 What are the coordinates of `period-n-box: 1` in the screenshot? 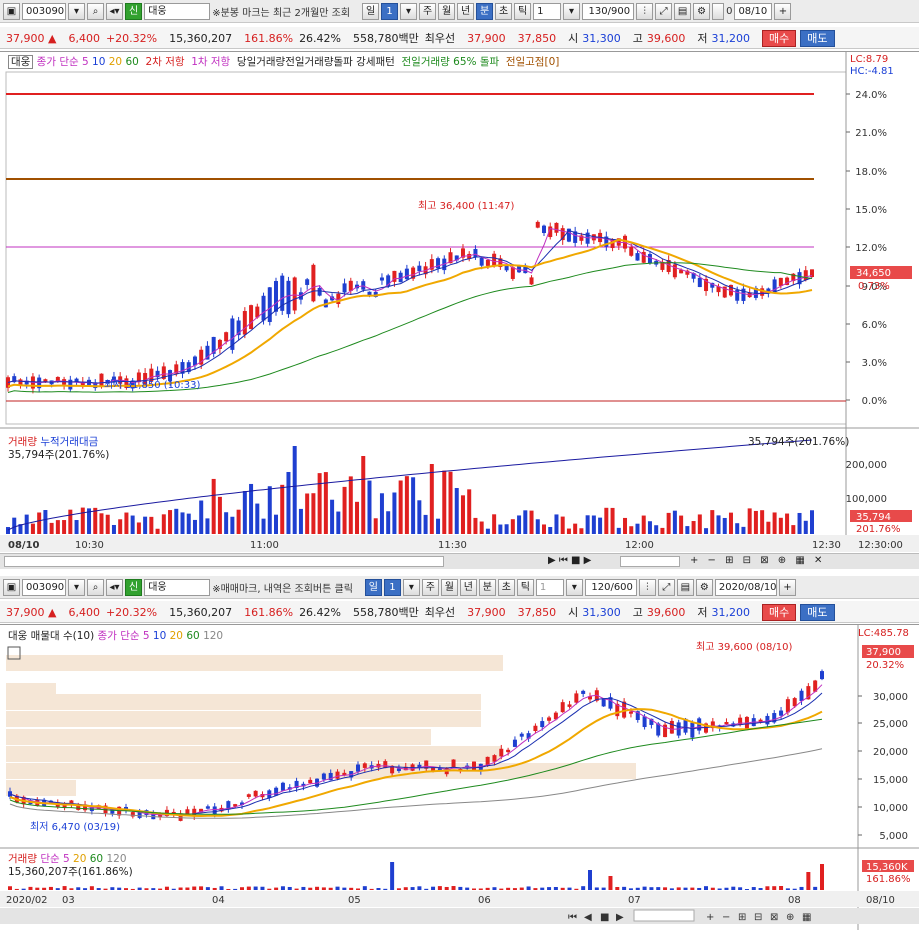 It's located at (390, 11).